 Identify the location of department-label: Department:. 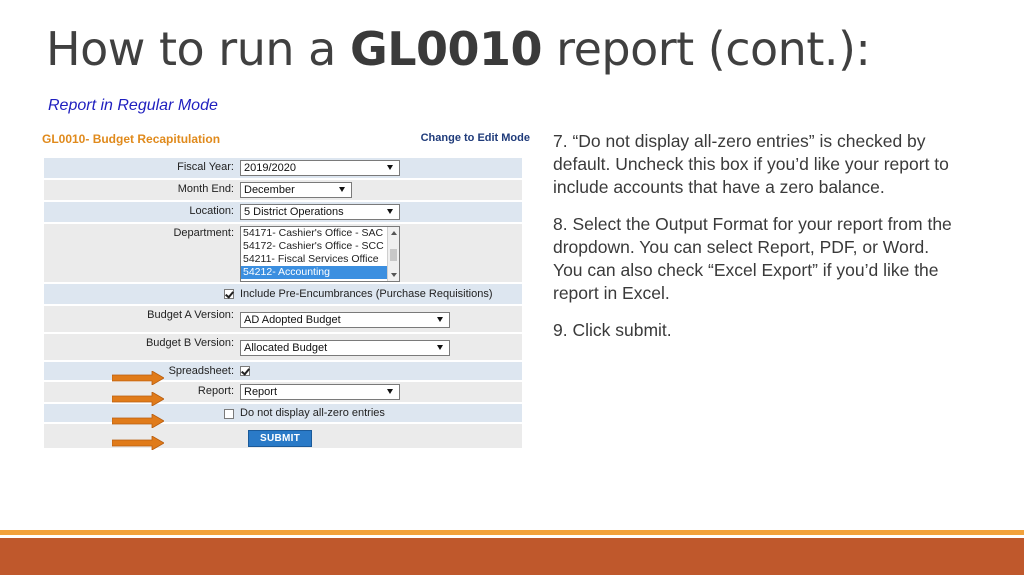
(203, 233).